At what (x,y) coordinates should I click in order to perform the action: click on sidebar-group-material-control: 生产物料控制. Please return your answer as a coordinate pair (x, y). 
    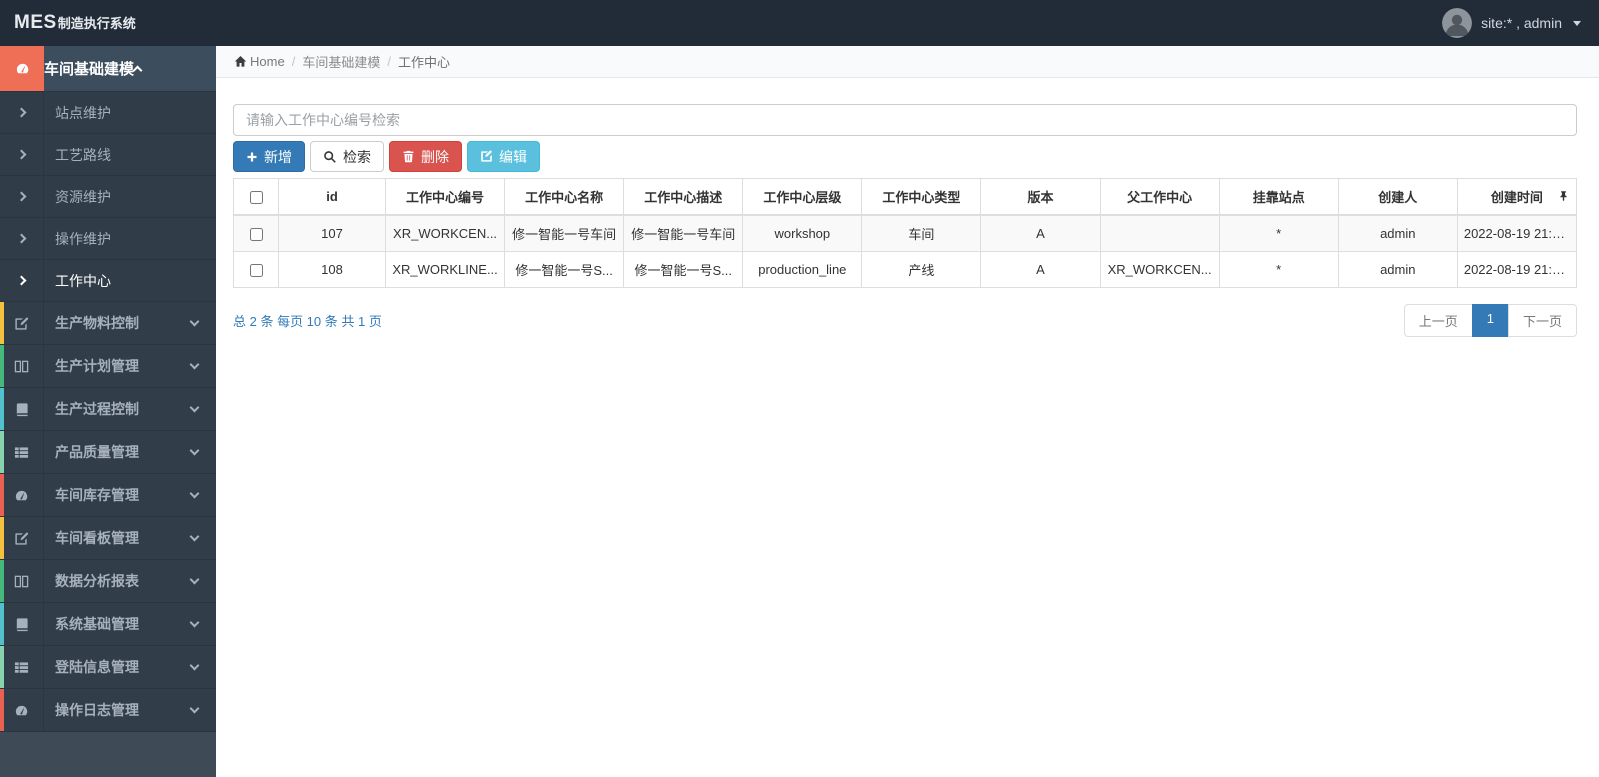
    Looking at the image, I should click on (108, 323).